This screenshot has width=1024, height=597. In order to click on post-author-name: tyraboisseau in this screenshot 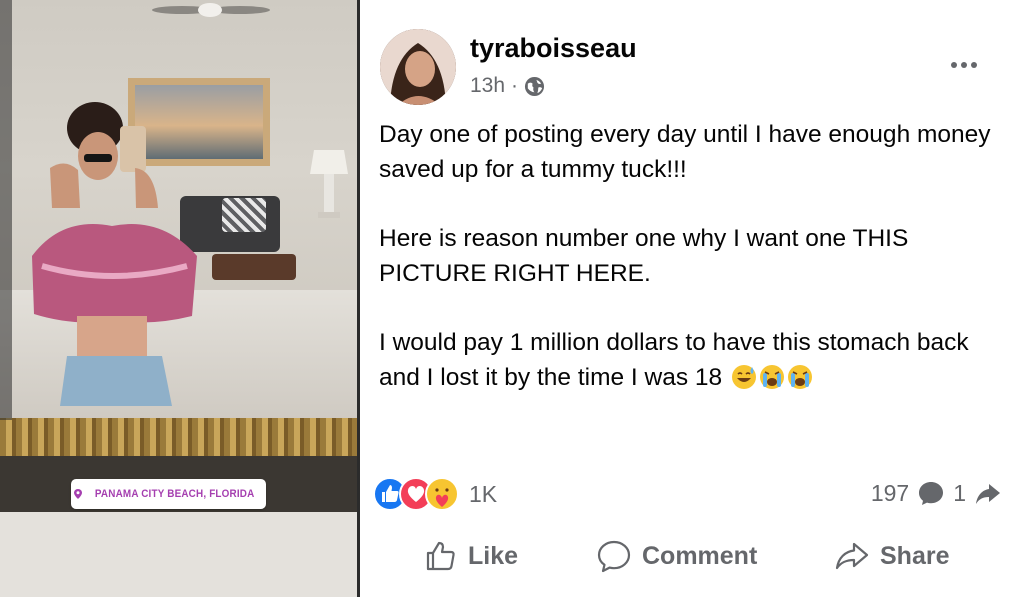, I will do `click(553, 48)`.